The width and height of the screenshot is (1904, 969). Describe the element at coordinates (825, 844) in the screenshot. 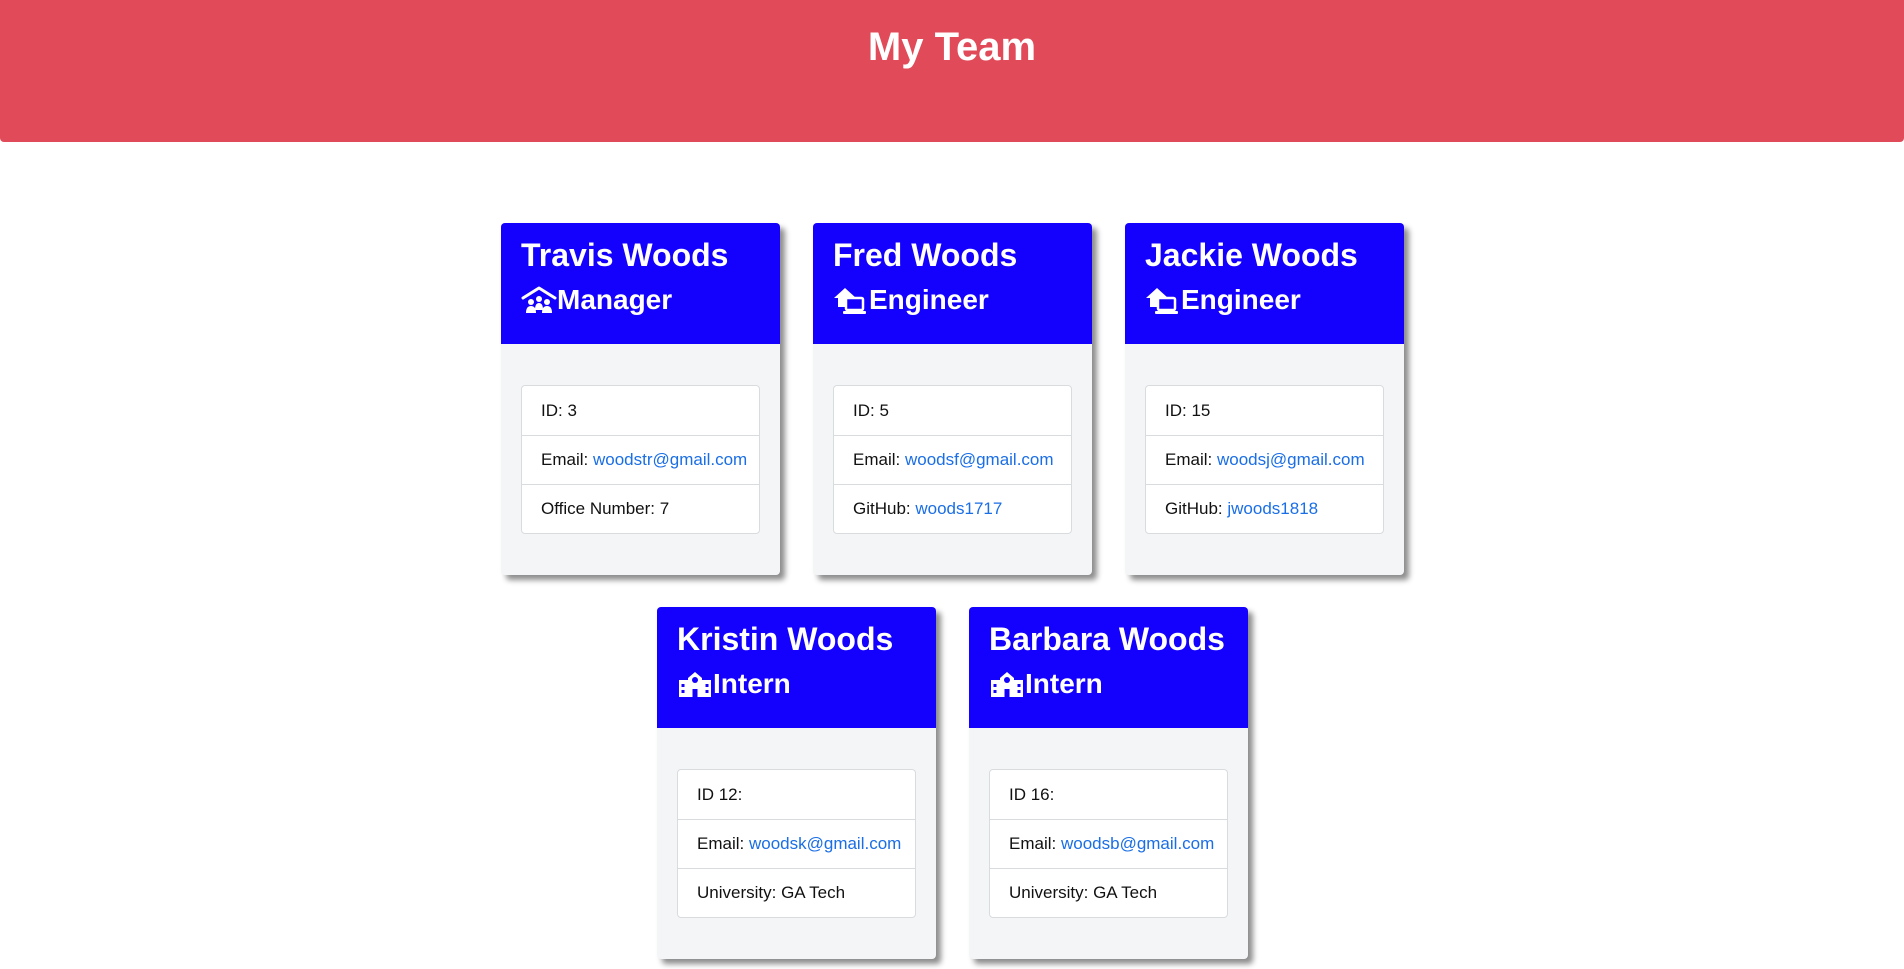

I see `email-link: woodsk@gmail.com` at that location.